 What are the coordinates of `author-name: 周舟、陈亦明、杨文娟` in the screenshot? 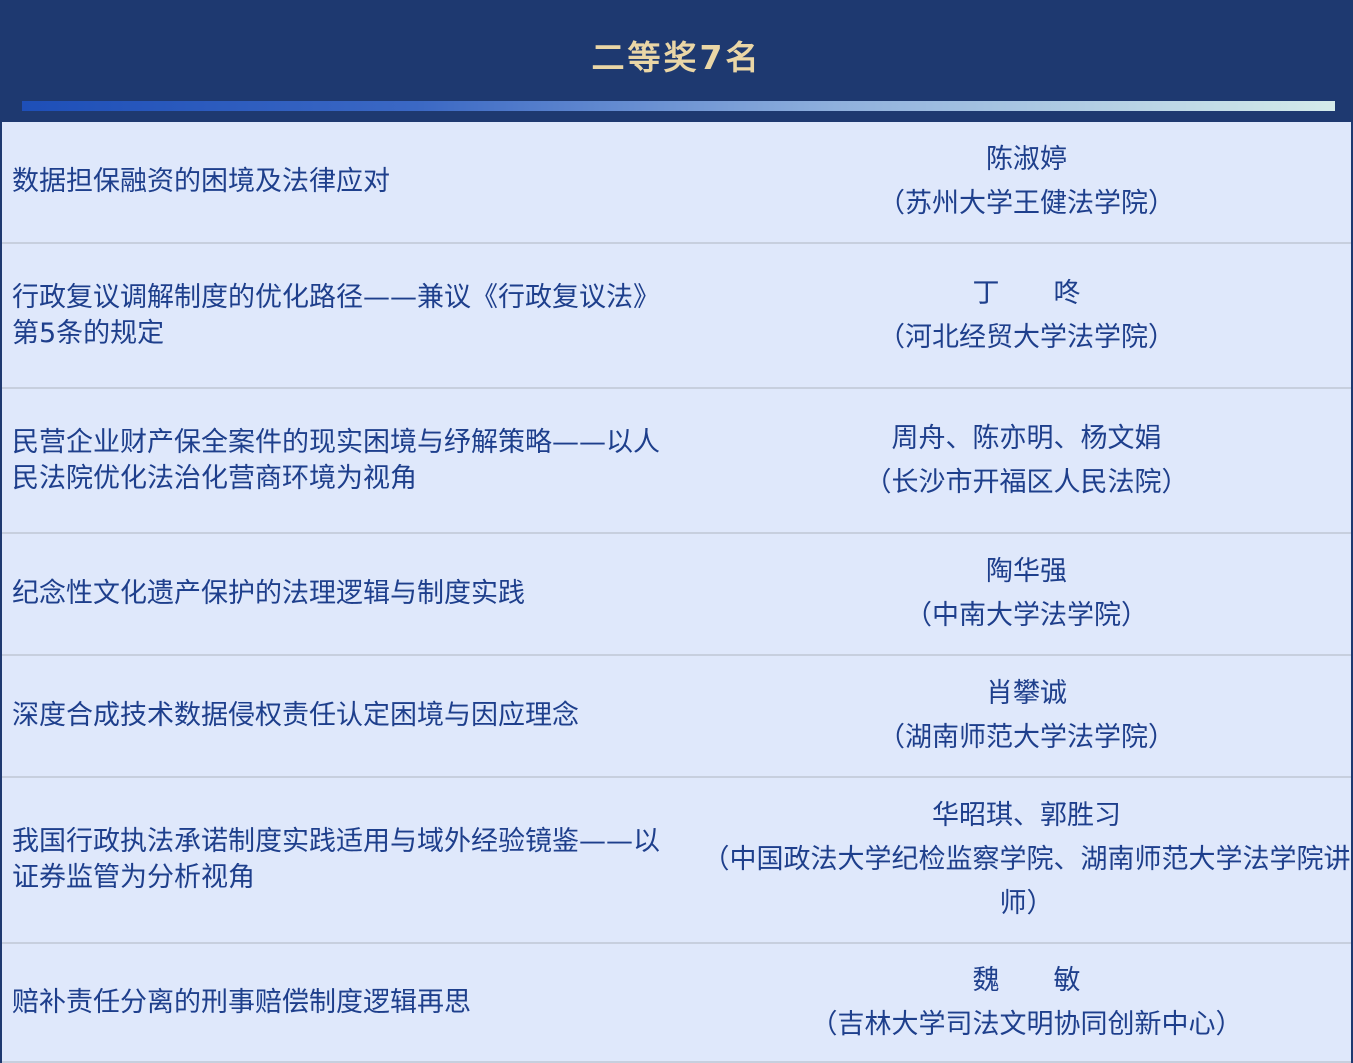 It's located at (1026, 438).